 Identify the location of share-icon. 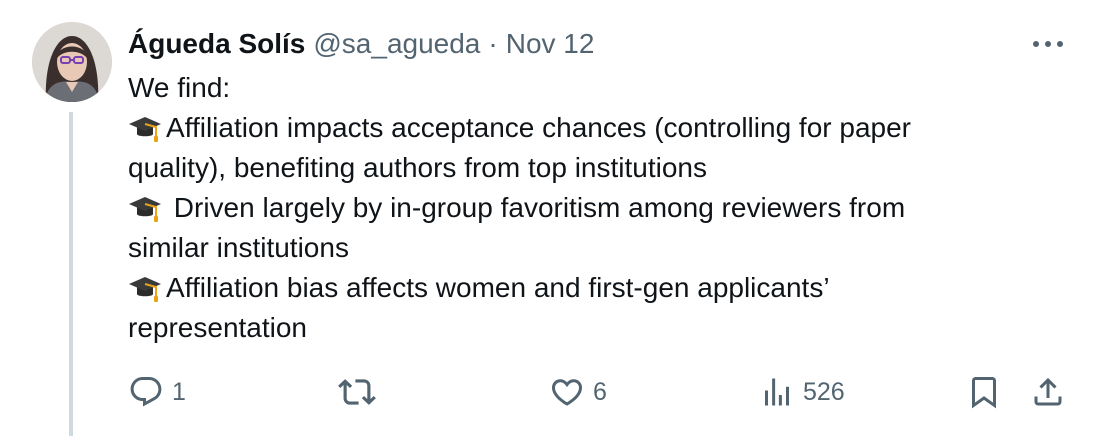
(1048, 391).